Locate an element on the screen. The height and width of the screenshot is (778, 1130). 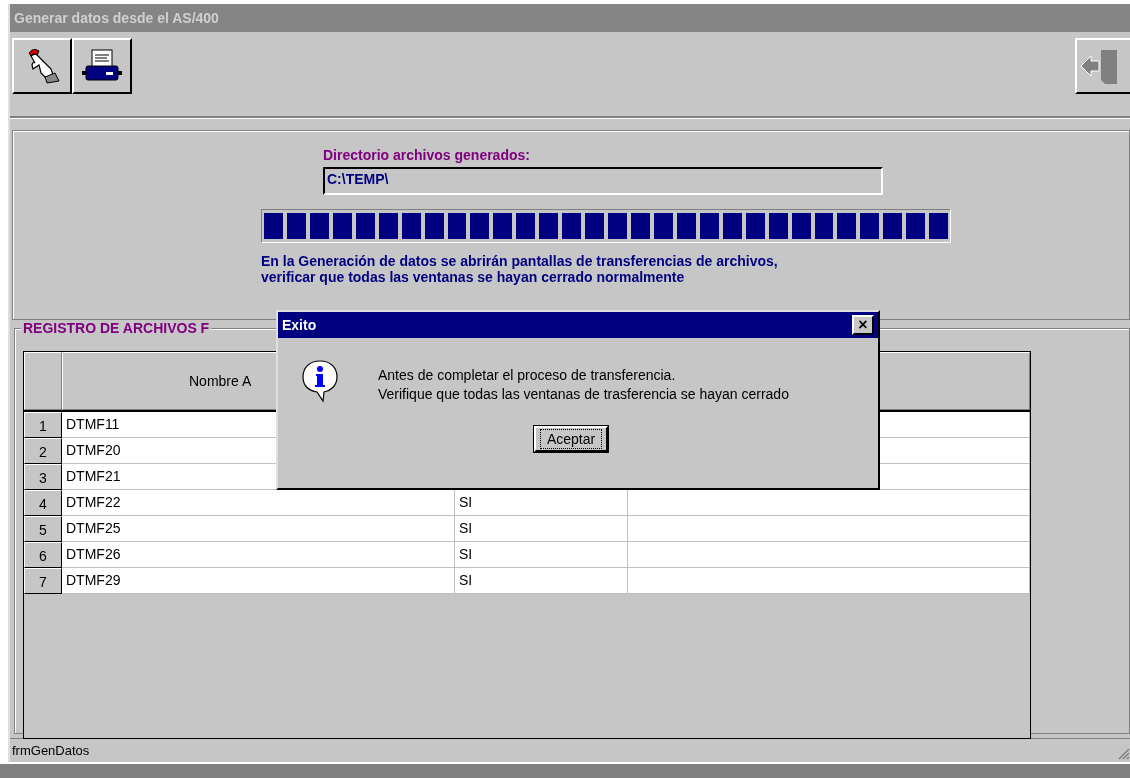
row-number: 4 is located at coordinates (43, 503).